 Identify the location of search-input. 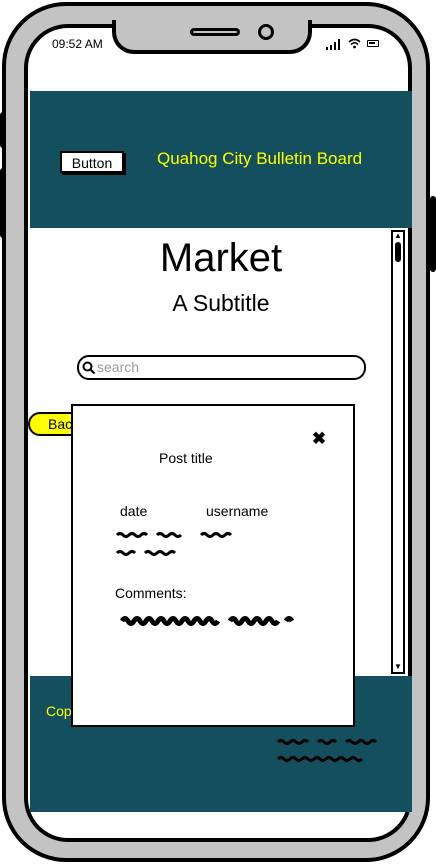
(227, 367).